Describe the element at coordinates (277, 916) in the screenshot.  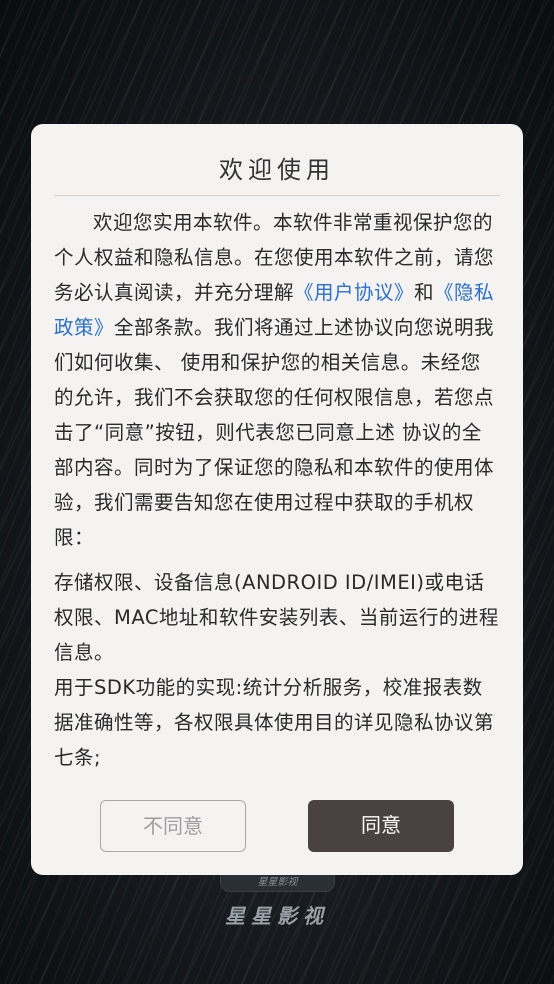
I see `app-name: 星星影视` at that location.